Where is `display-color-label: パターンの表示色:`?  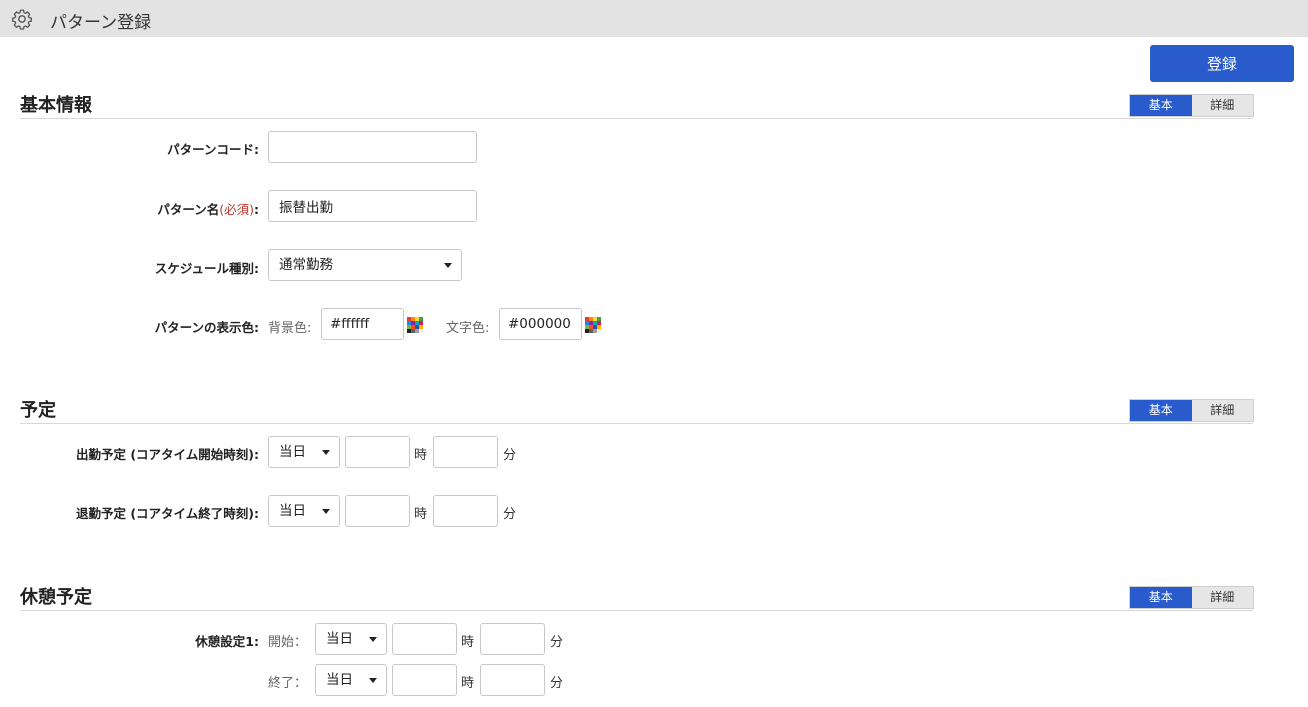 display-color-label: パターンの表示色: is located at coordinates (206, 327).